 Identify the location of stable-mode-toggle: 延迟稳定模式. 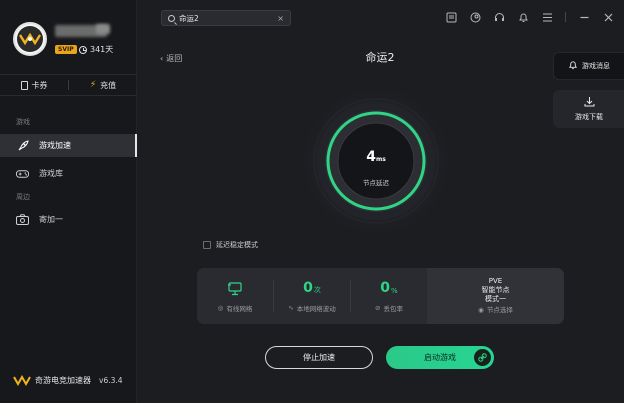
(230, 245).